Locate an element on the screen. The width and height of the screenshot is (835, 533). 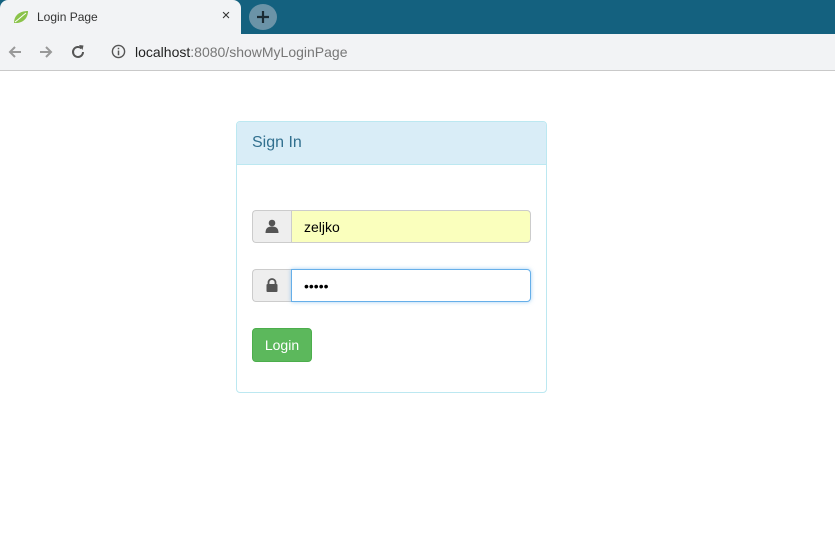
password-group is located at coordinates (391, 285).